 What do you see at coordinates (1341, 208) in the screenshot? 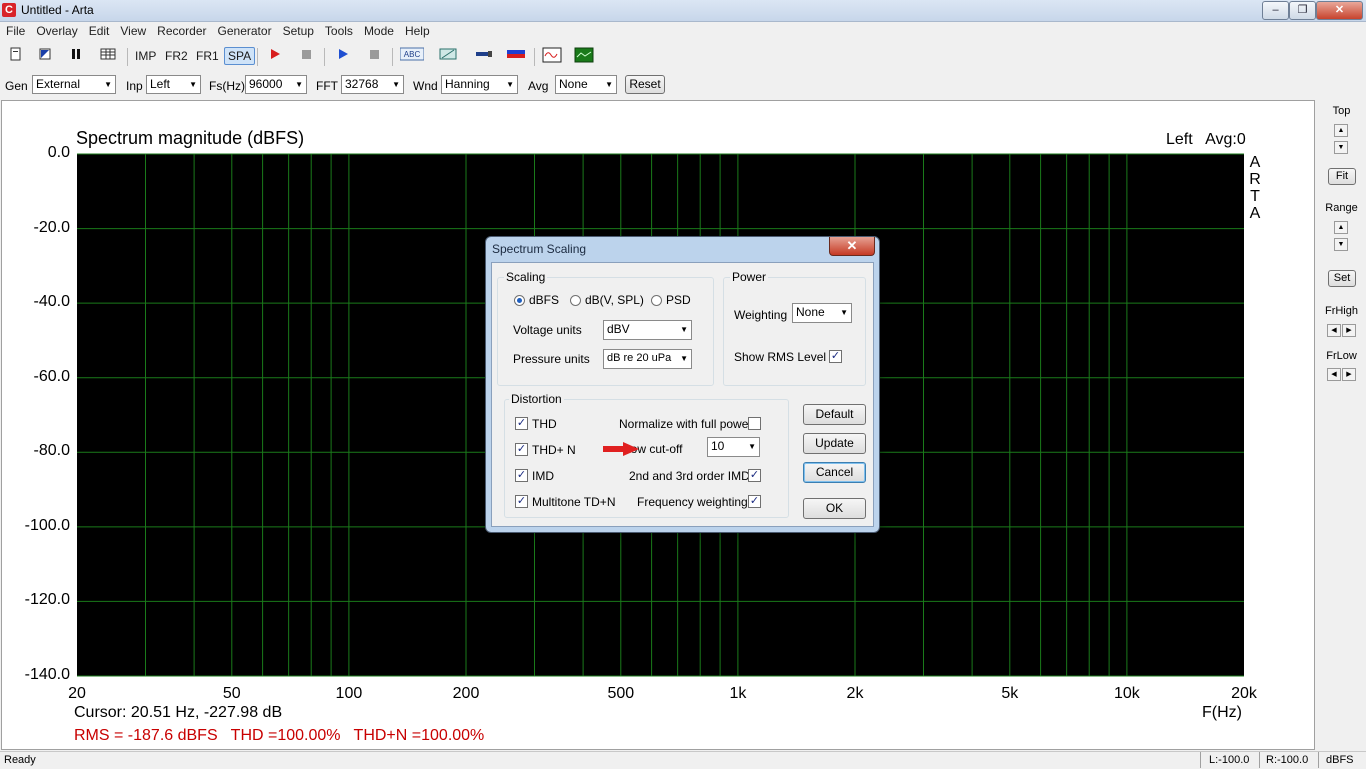
I see `range-label: Range` at bounding box center [1341, 208].